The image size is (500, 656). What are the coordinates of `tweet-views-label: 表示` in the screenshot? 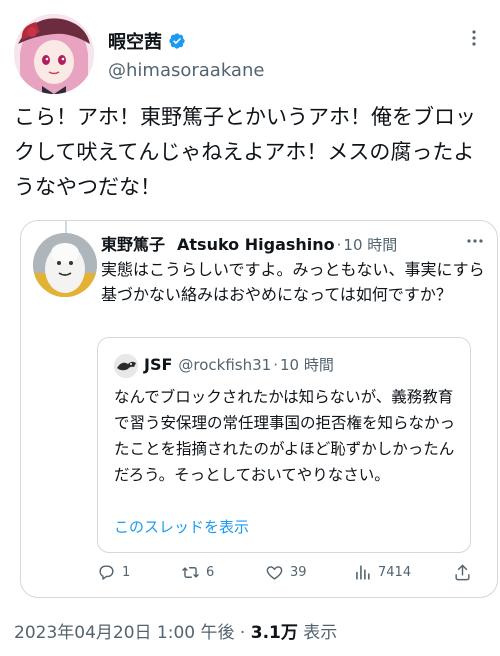 It's located at (317, 633).